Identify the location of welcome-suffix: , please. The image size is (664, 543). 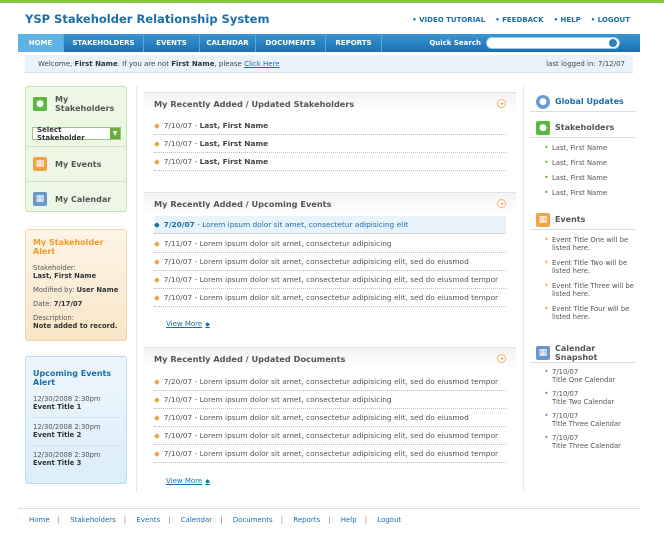
(229, 64).